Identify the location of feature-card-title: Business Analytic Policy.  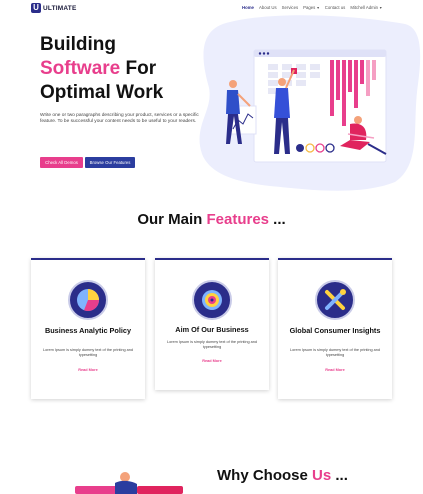
(88, 330).